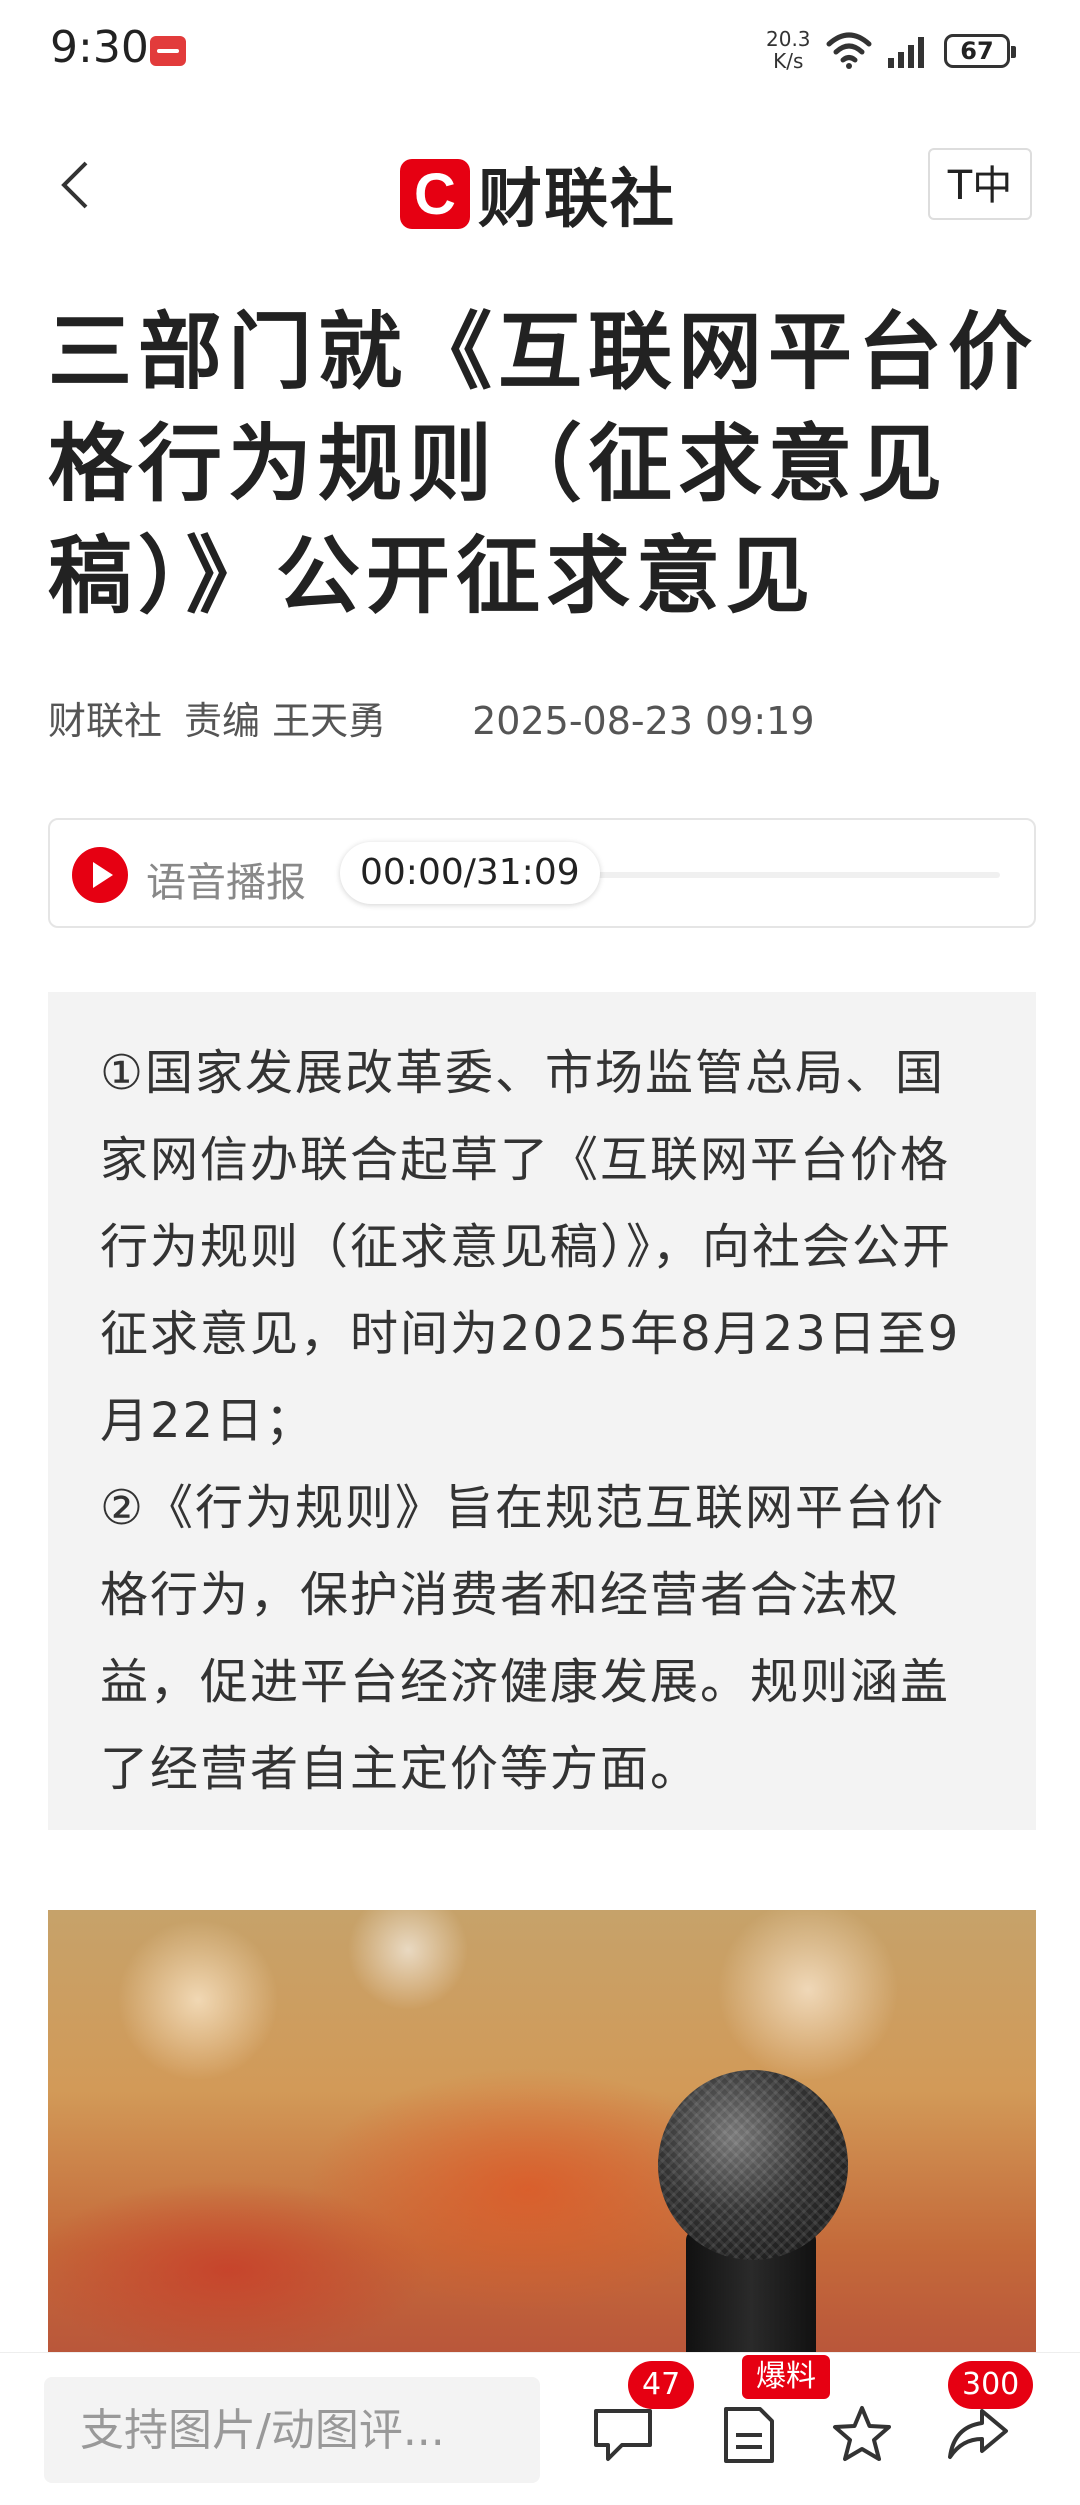 The image size is (1080, 2505). I want to click on comment-icon, so click(623, 2434).